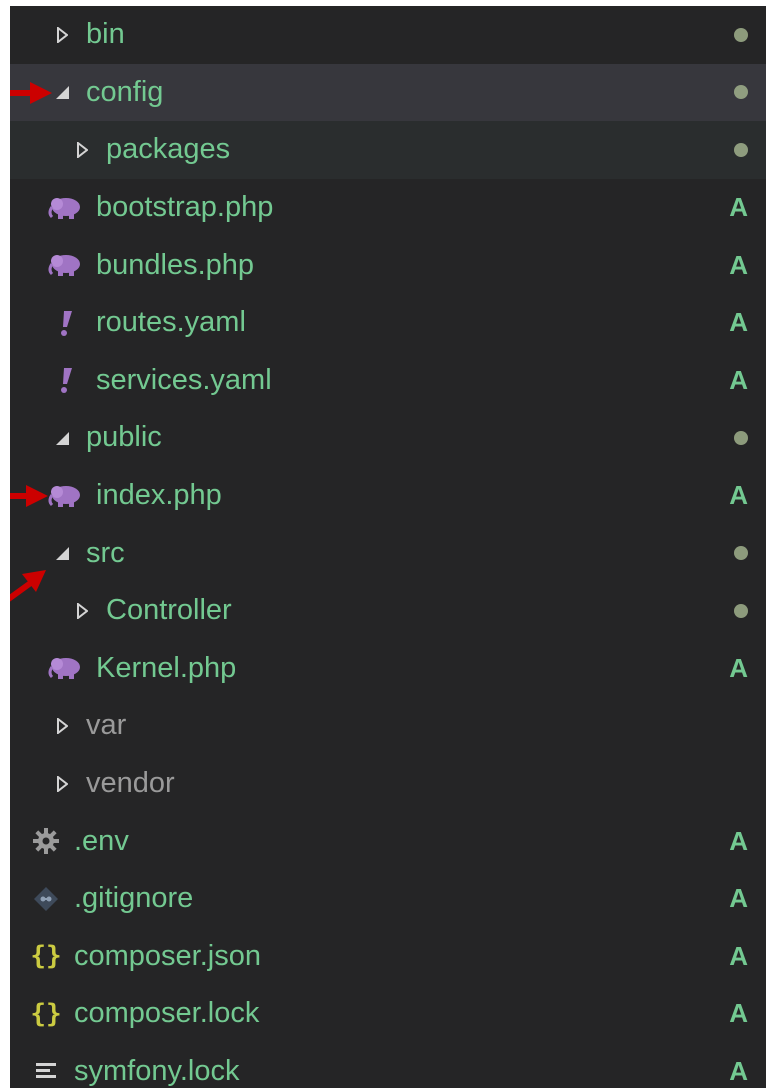 This screenshot has height=1088, width=766. What do you see at coordinates (388, 899) in the screenshot?
I see `tree-item-gitignore-file: .gitignore A` at bounding box center [388, 899].